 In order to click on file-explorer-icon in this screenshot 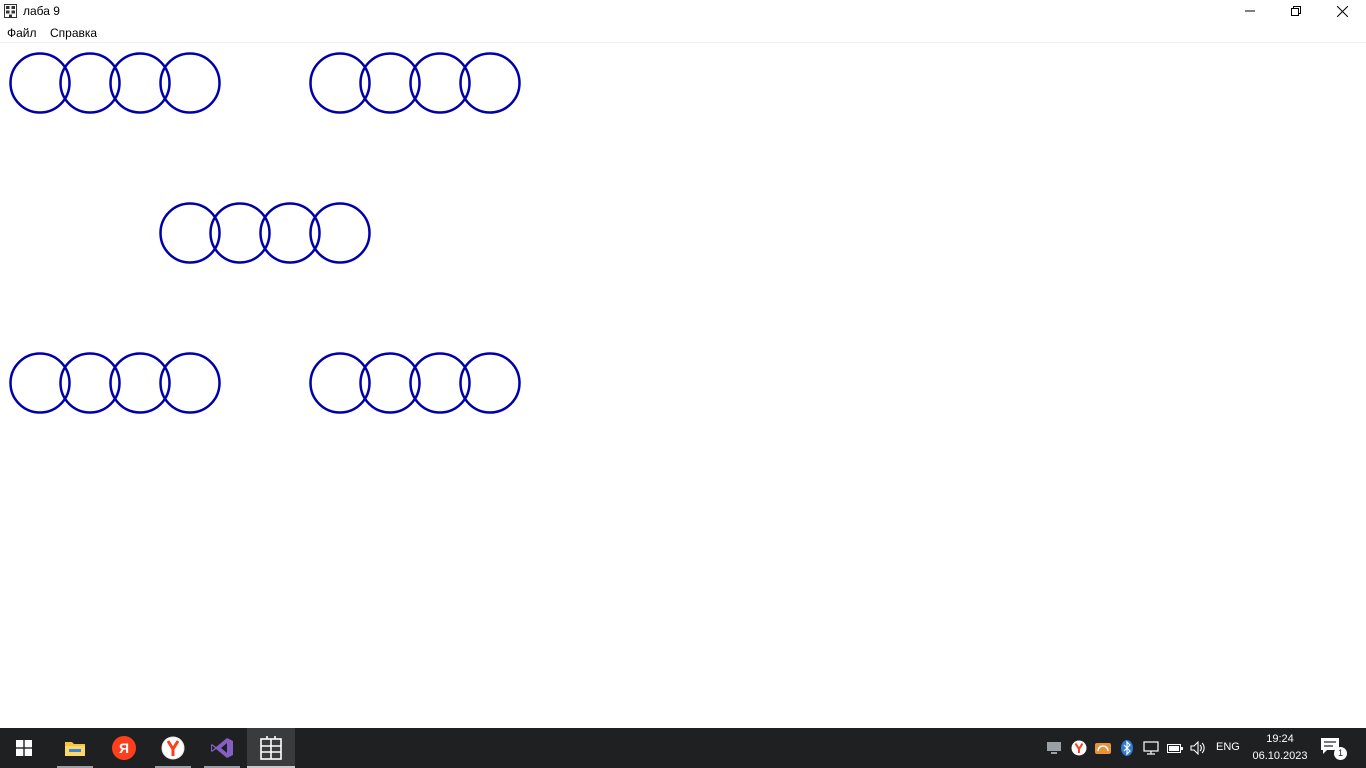, I will do `click(75, 749)`.